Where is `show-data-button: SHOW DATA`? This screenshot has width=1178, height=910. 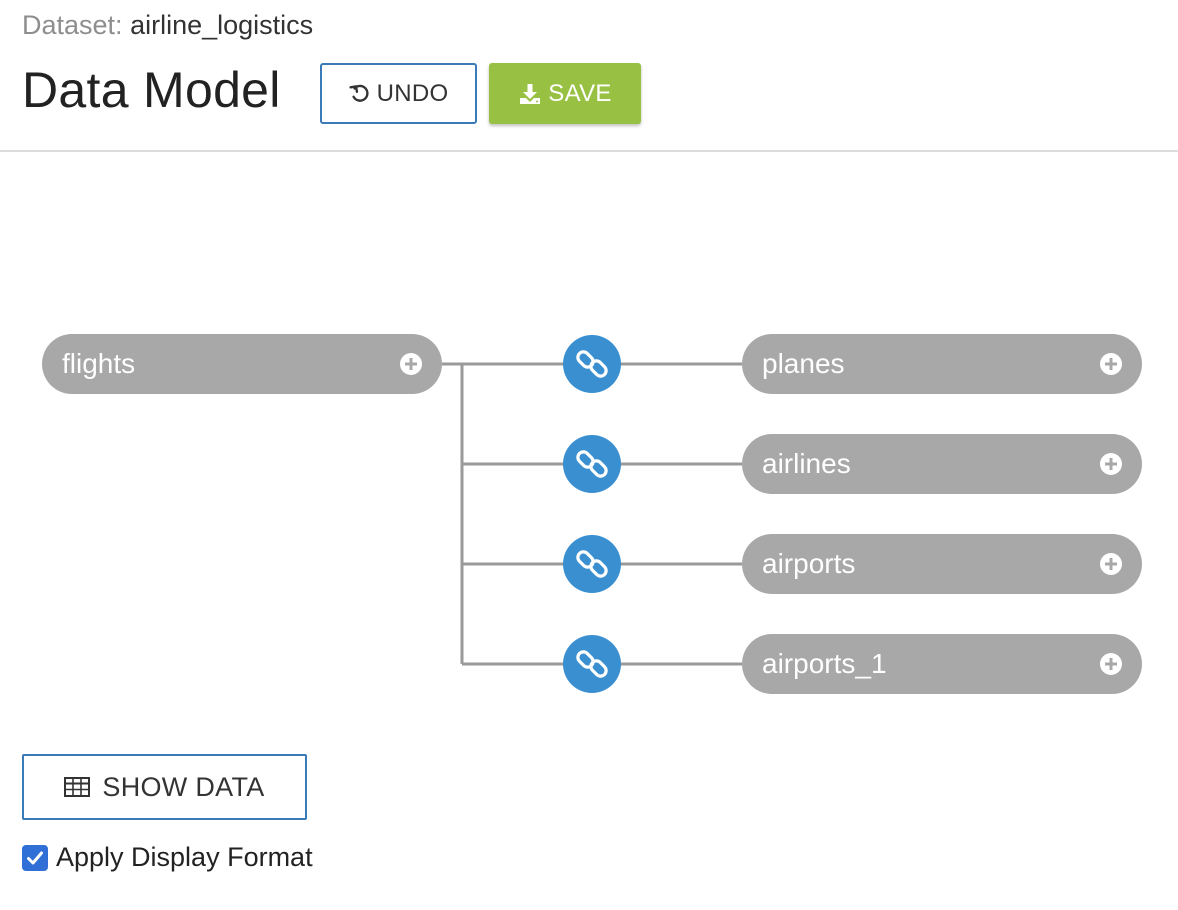
show-data-button: SHOW DATA is located at coordinates (164, 787).